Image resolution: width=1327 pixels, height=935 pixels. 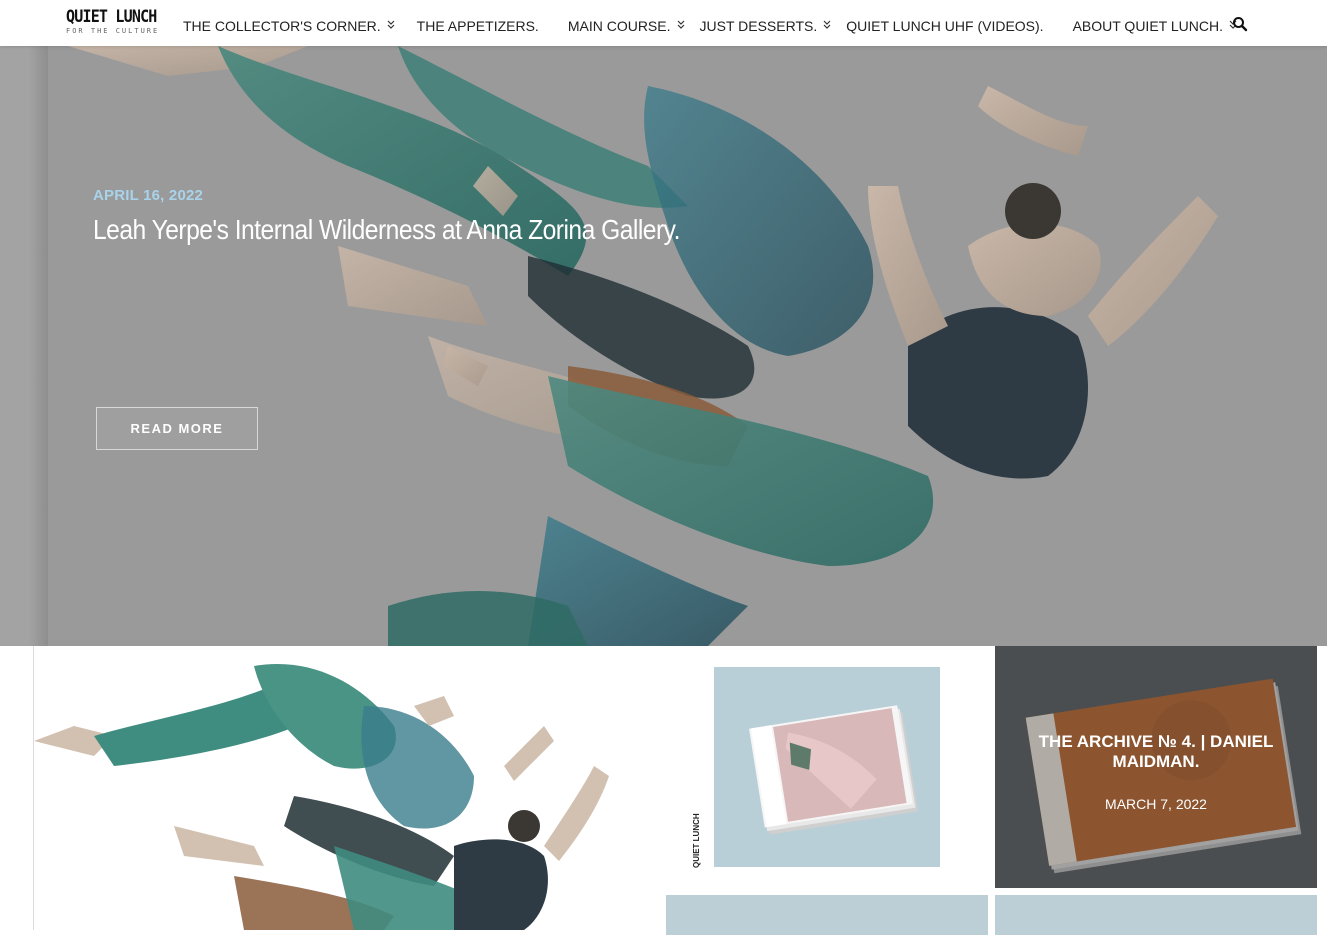 I want to click on archive-post-title: THE ARCHIVE № 4. | DANIEL MAIDMAN., so click(x=1156, y=752).